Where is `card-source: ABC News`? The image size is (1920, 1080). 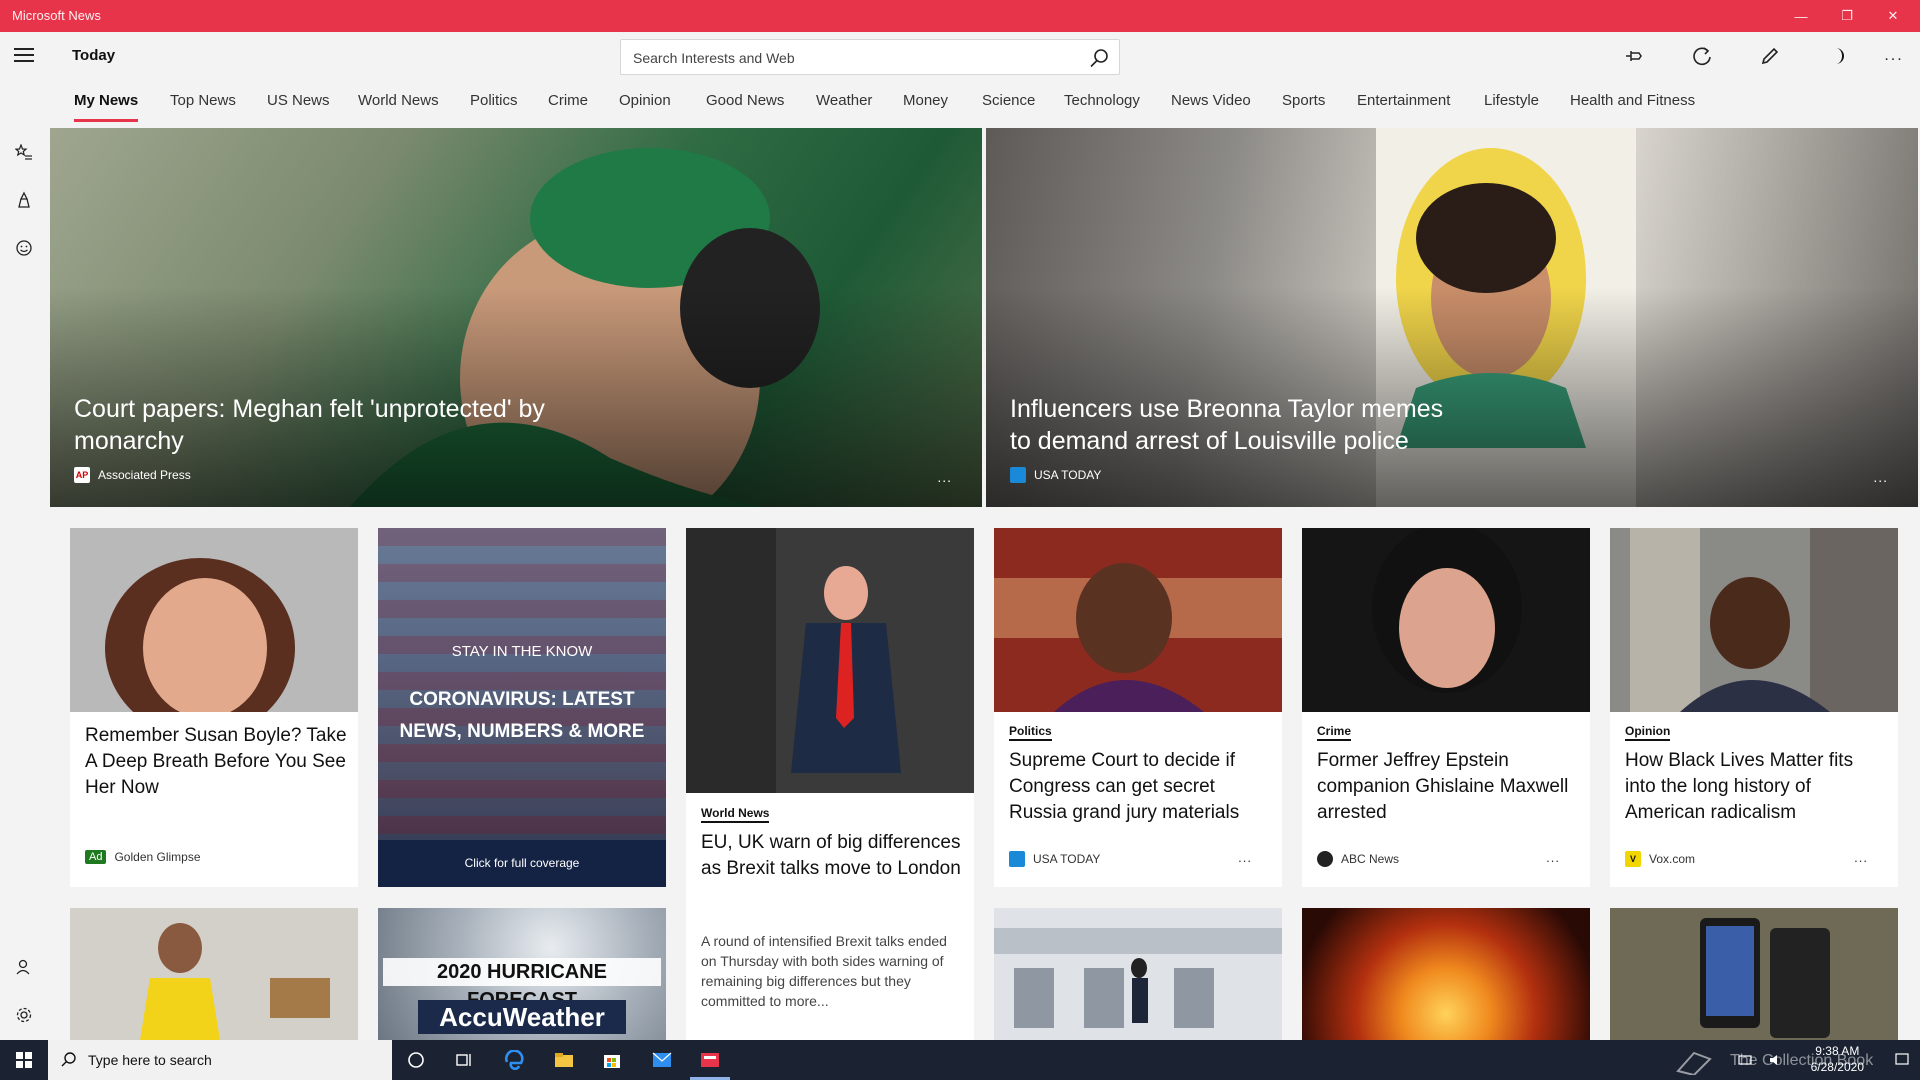 card-source: ABC News is located at coordinates (1358, 859).